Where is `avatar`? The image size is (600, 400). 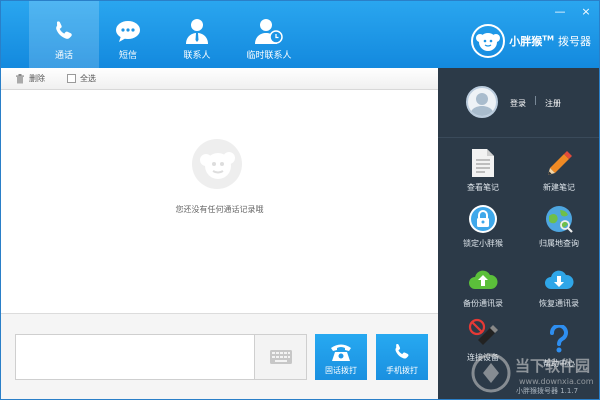 avatar is located at coordinates (482, 102).